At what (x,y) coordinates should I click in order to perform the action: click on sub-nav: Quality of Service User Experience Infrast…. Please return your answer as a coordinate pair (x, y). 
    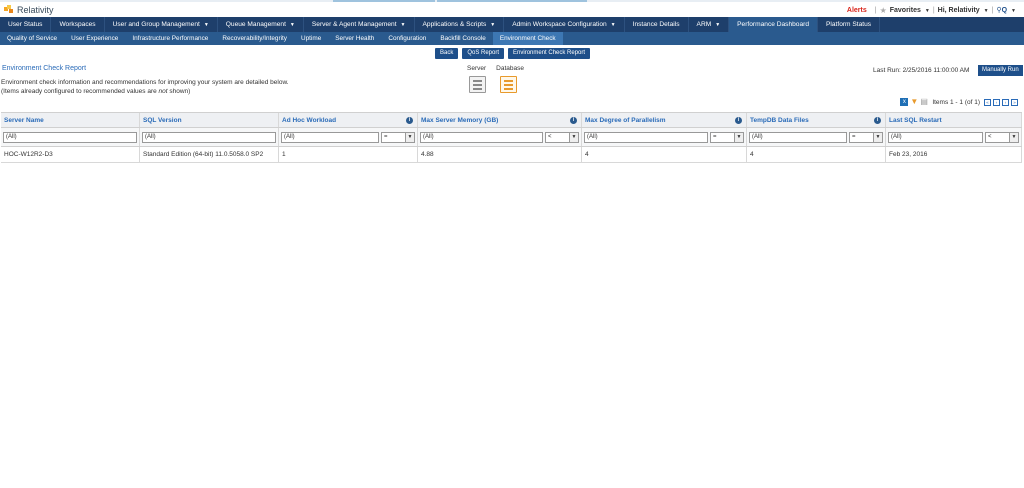
    Looking at the image, I should click on (512, 38).